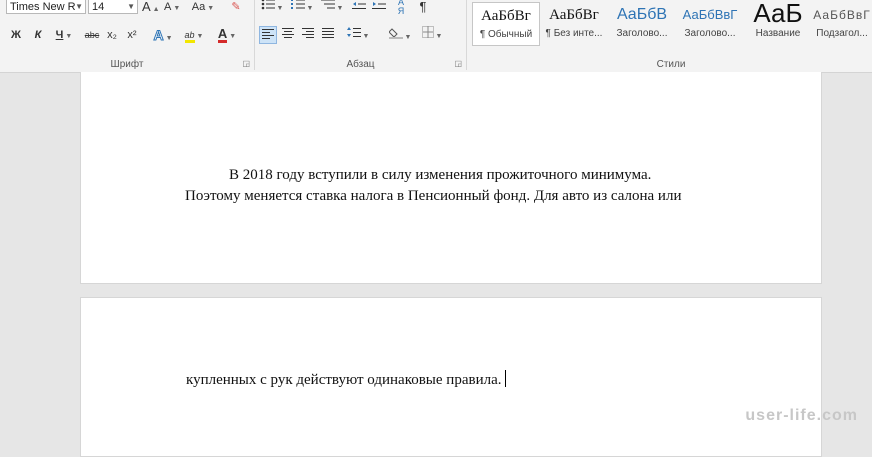  What do you see at coordinates (778, 15) in the screenshot?
I see `style-sample: АаБ` at bounding box center [778, 15].